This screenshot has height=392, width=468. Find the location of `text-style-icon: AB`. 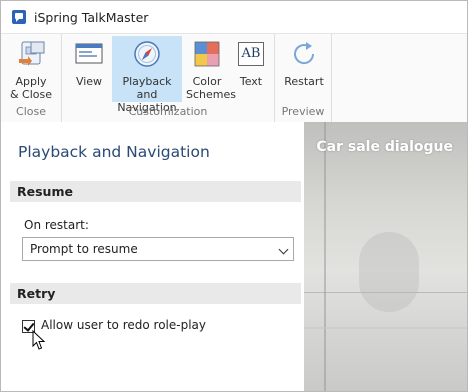

text-style-icon: AB is located at coordinates (251, 54).